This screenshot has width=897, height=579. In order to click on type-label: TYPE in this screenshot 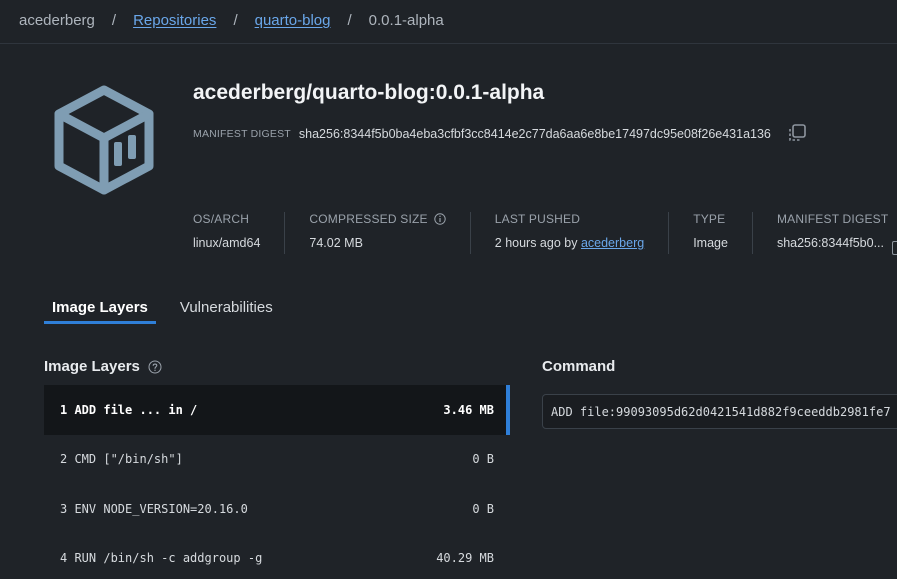, I will do `click(709, 219)`.